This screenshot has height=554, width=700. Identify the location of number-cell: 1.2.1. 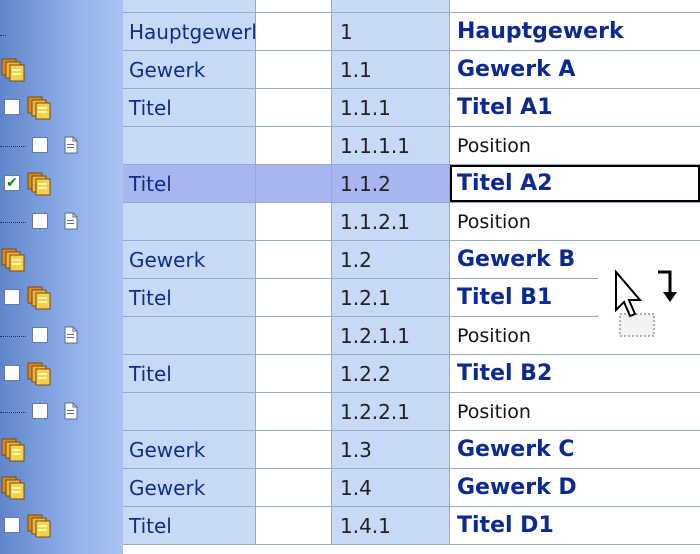
(391, 297).